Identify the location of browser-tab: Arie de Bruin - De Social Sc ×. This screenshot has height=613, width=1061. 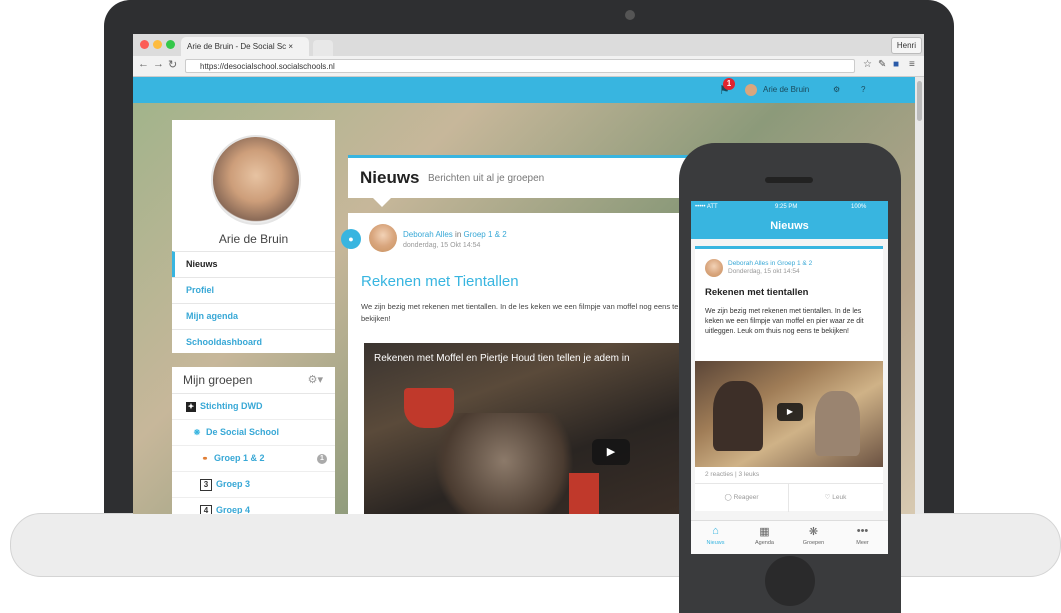
(245, 46).